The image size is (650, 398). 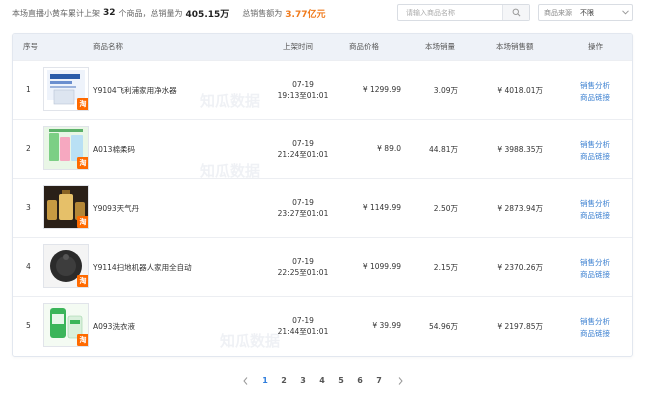 I want to click on product-name: Y9093天气丹, so click(x=116, y=208).